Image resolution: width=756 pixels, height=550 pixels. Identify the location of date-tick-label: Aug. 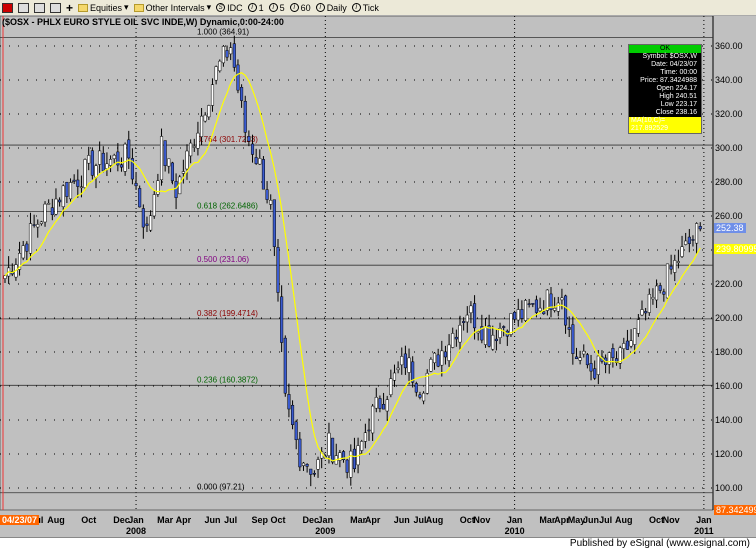
(434, 520).